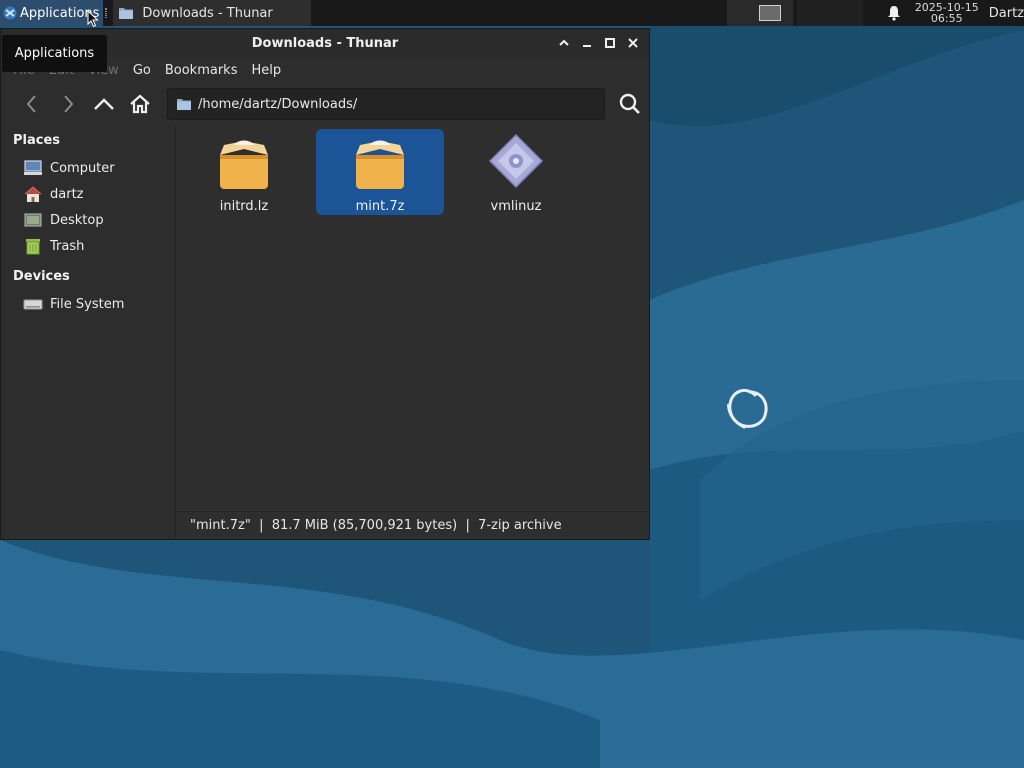 The height and width of the screenshot is (768, 1024). I want to click on sidebar-item-file-system: File System, so click(88, 304).